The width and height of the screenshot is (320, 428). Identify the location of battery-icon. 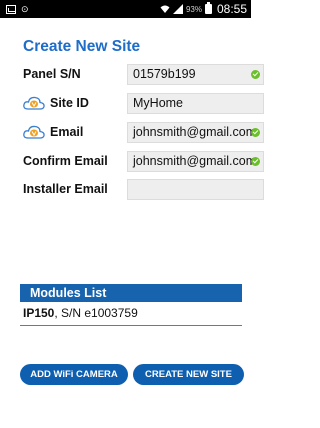
(208, 8).